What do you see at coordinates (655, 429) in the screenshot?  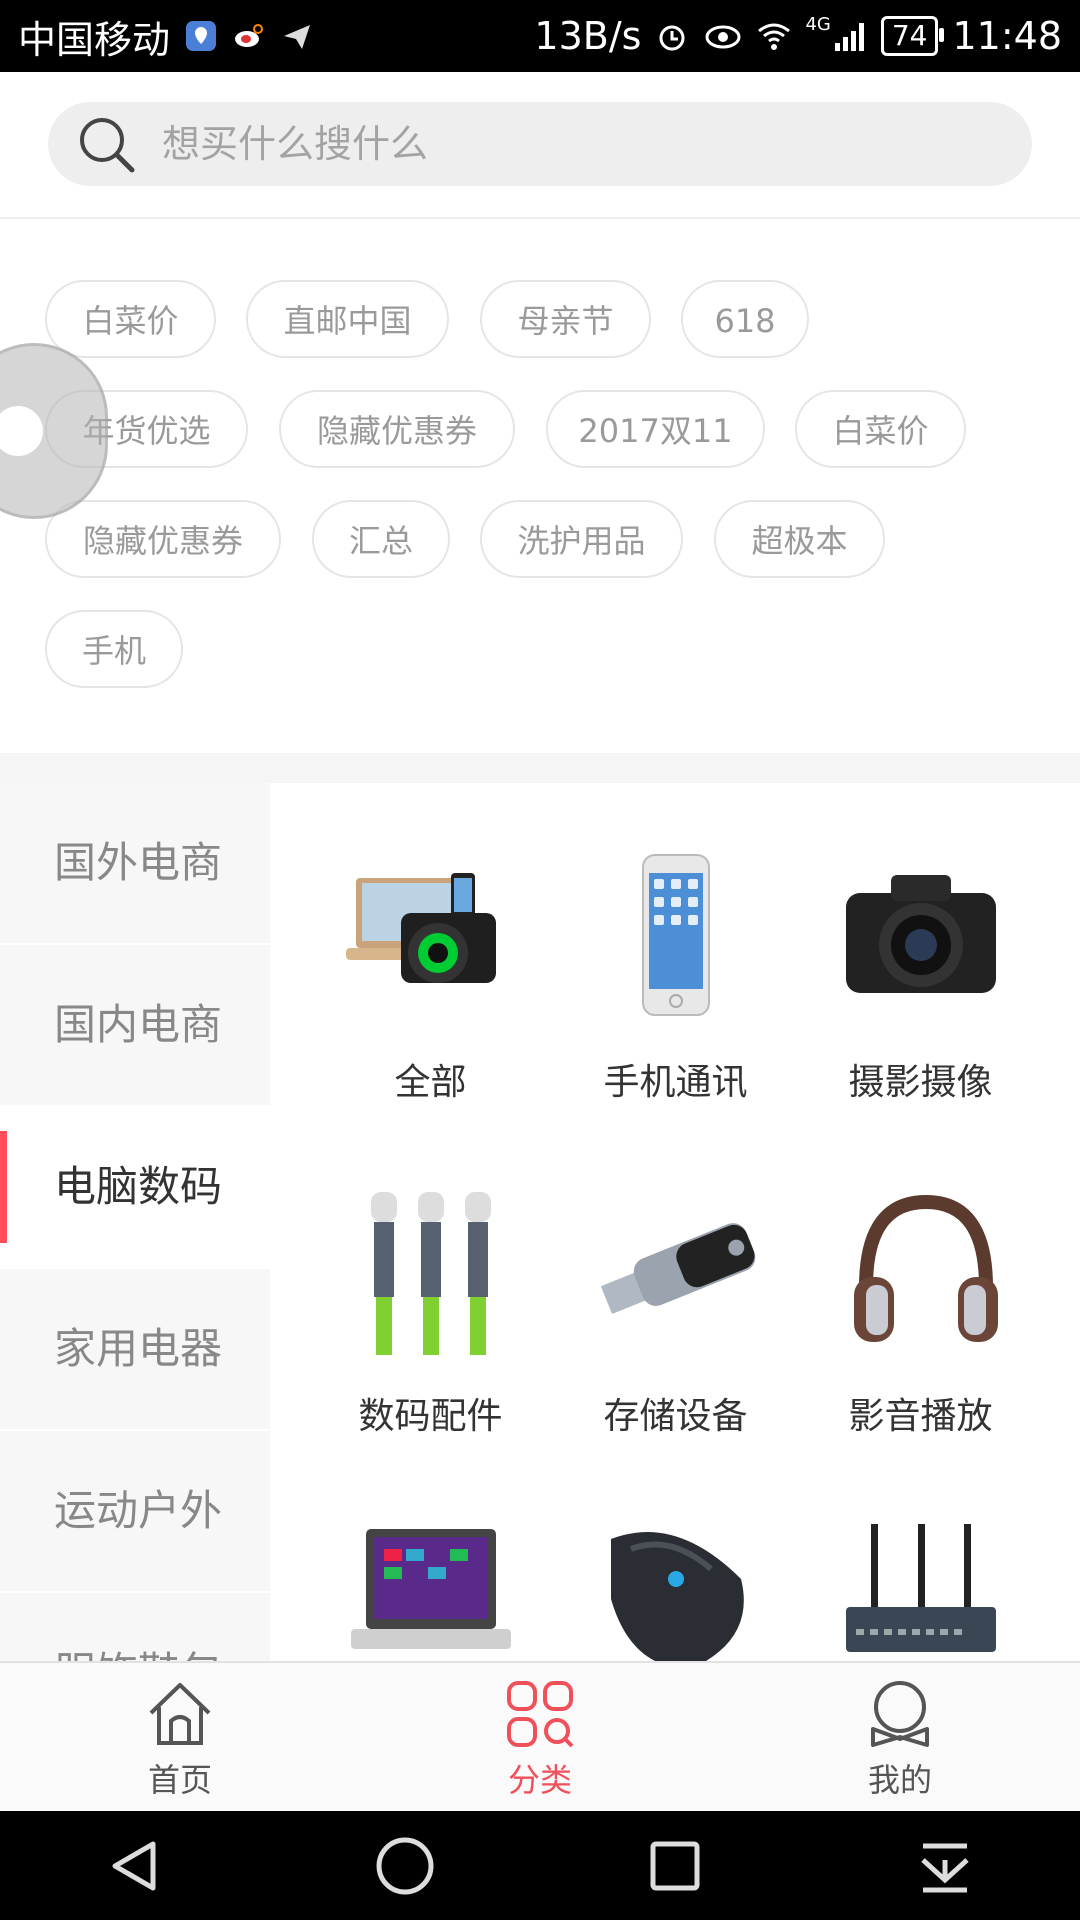 I see `tag-chip: 2017双11` at bounding box center [655, 429].